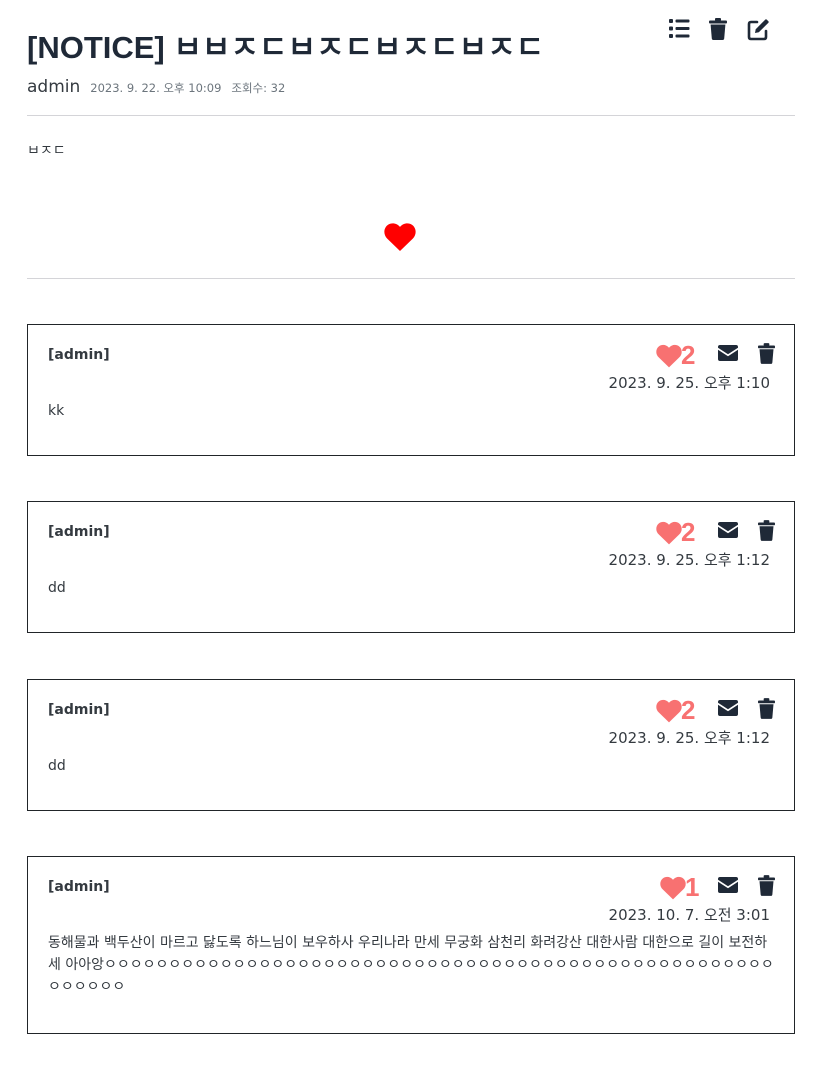  Describe the element at coordinates (54, 87) in the screenshot. I see `post-author: admin` at that location.